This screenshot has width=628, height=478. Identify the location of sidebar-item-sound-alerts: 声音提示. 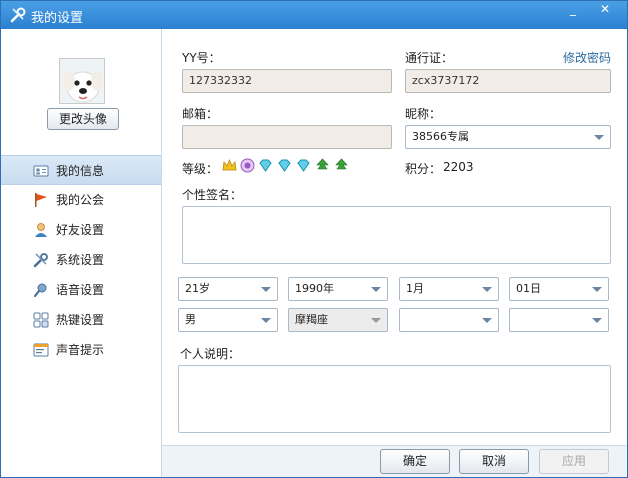
(81, 350).